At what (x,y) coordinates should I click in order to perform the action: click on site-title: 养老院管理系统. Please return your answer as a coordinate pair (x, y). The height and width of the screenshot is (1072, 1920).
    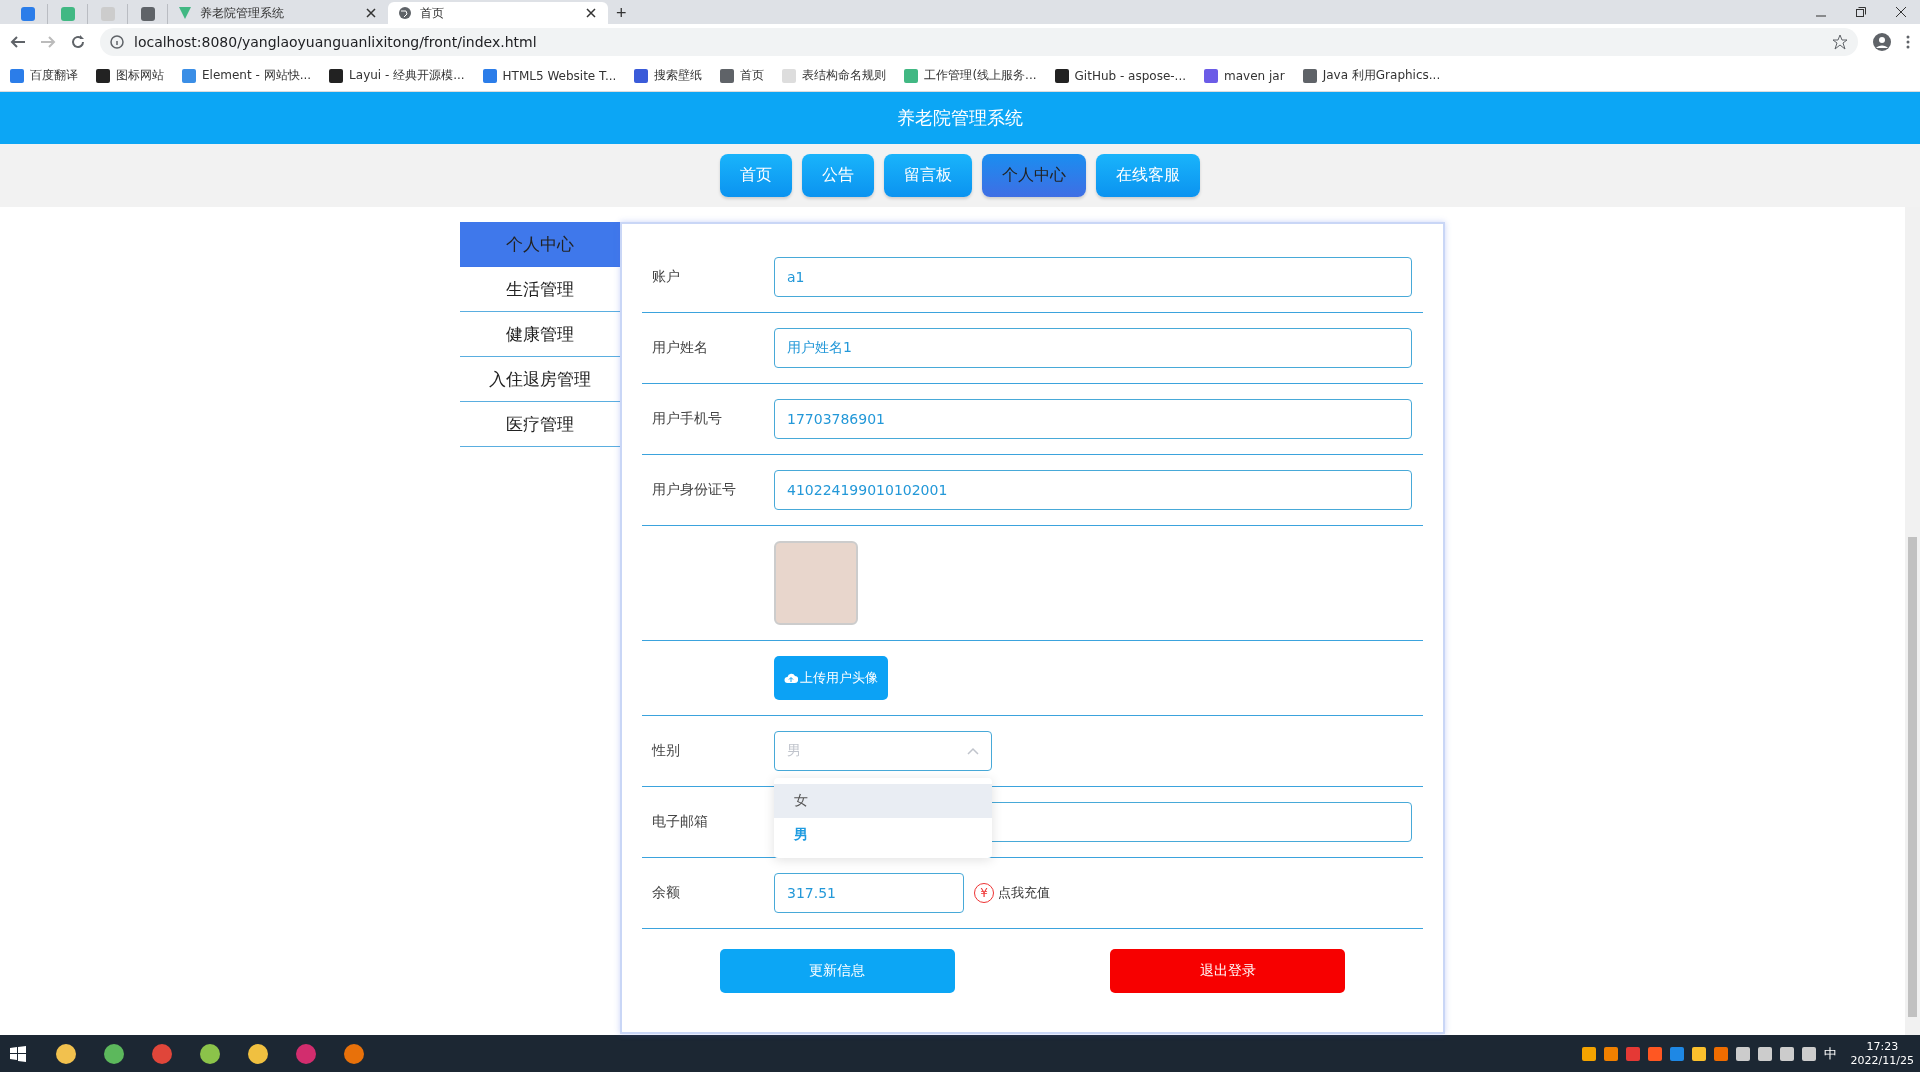
    Looking at the image, I should click on (960, 118).